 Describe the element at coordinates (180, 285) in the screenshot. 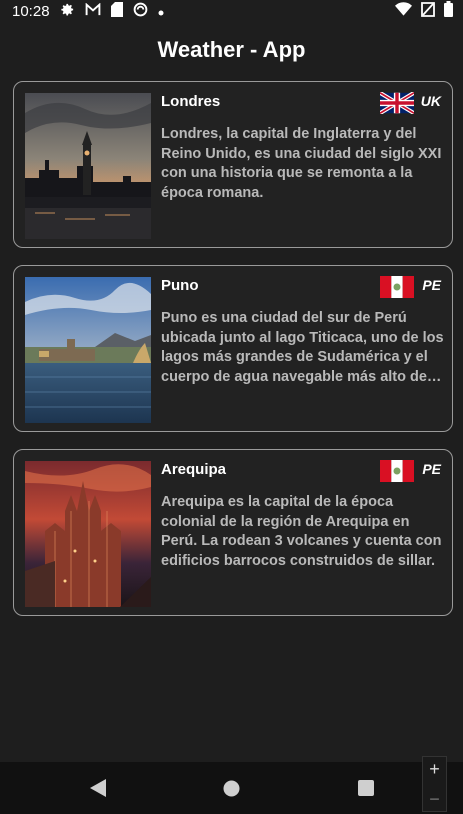

I see `city-name: Puno` at that location.